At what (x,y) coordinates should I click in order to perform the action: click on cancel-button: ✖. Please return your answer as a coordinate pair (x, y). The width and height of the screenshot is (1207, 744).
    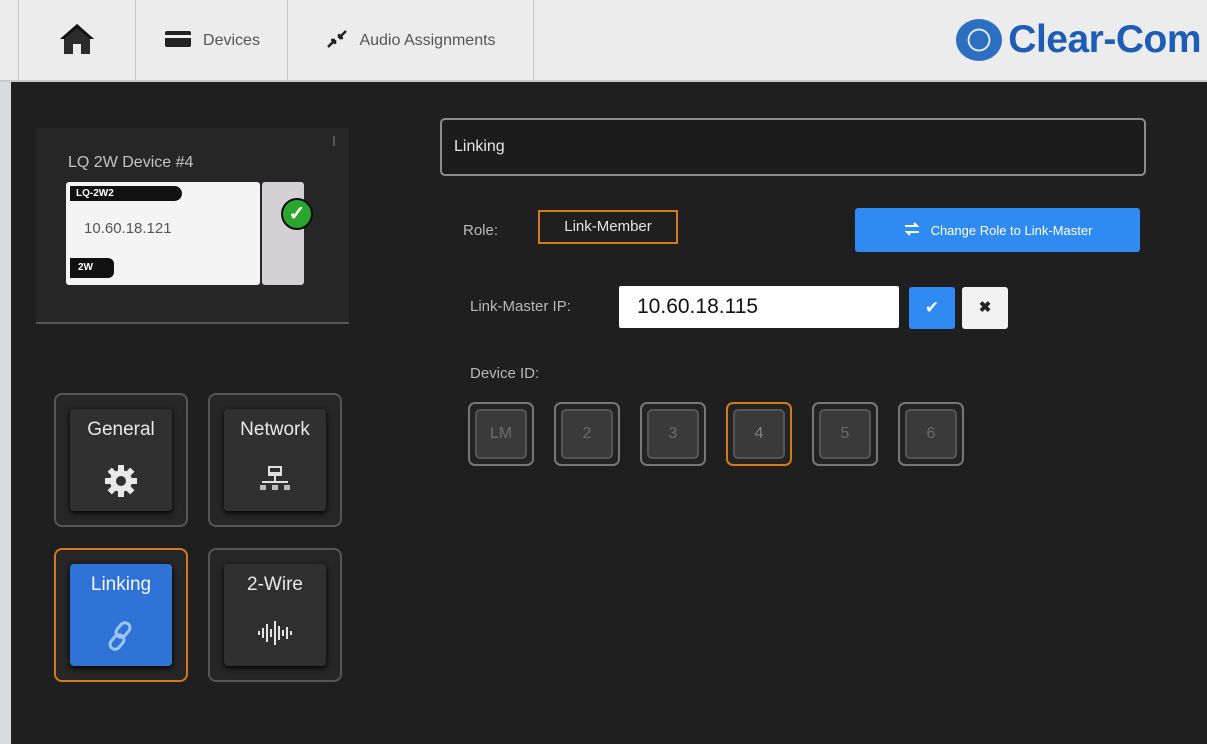
    Looking at the image, I should click on (985, 308).